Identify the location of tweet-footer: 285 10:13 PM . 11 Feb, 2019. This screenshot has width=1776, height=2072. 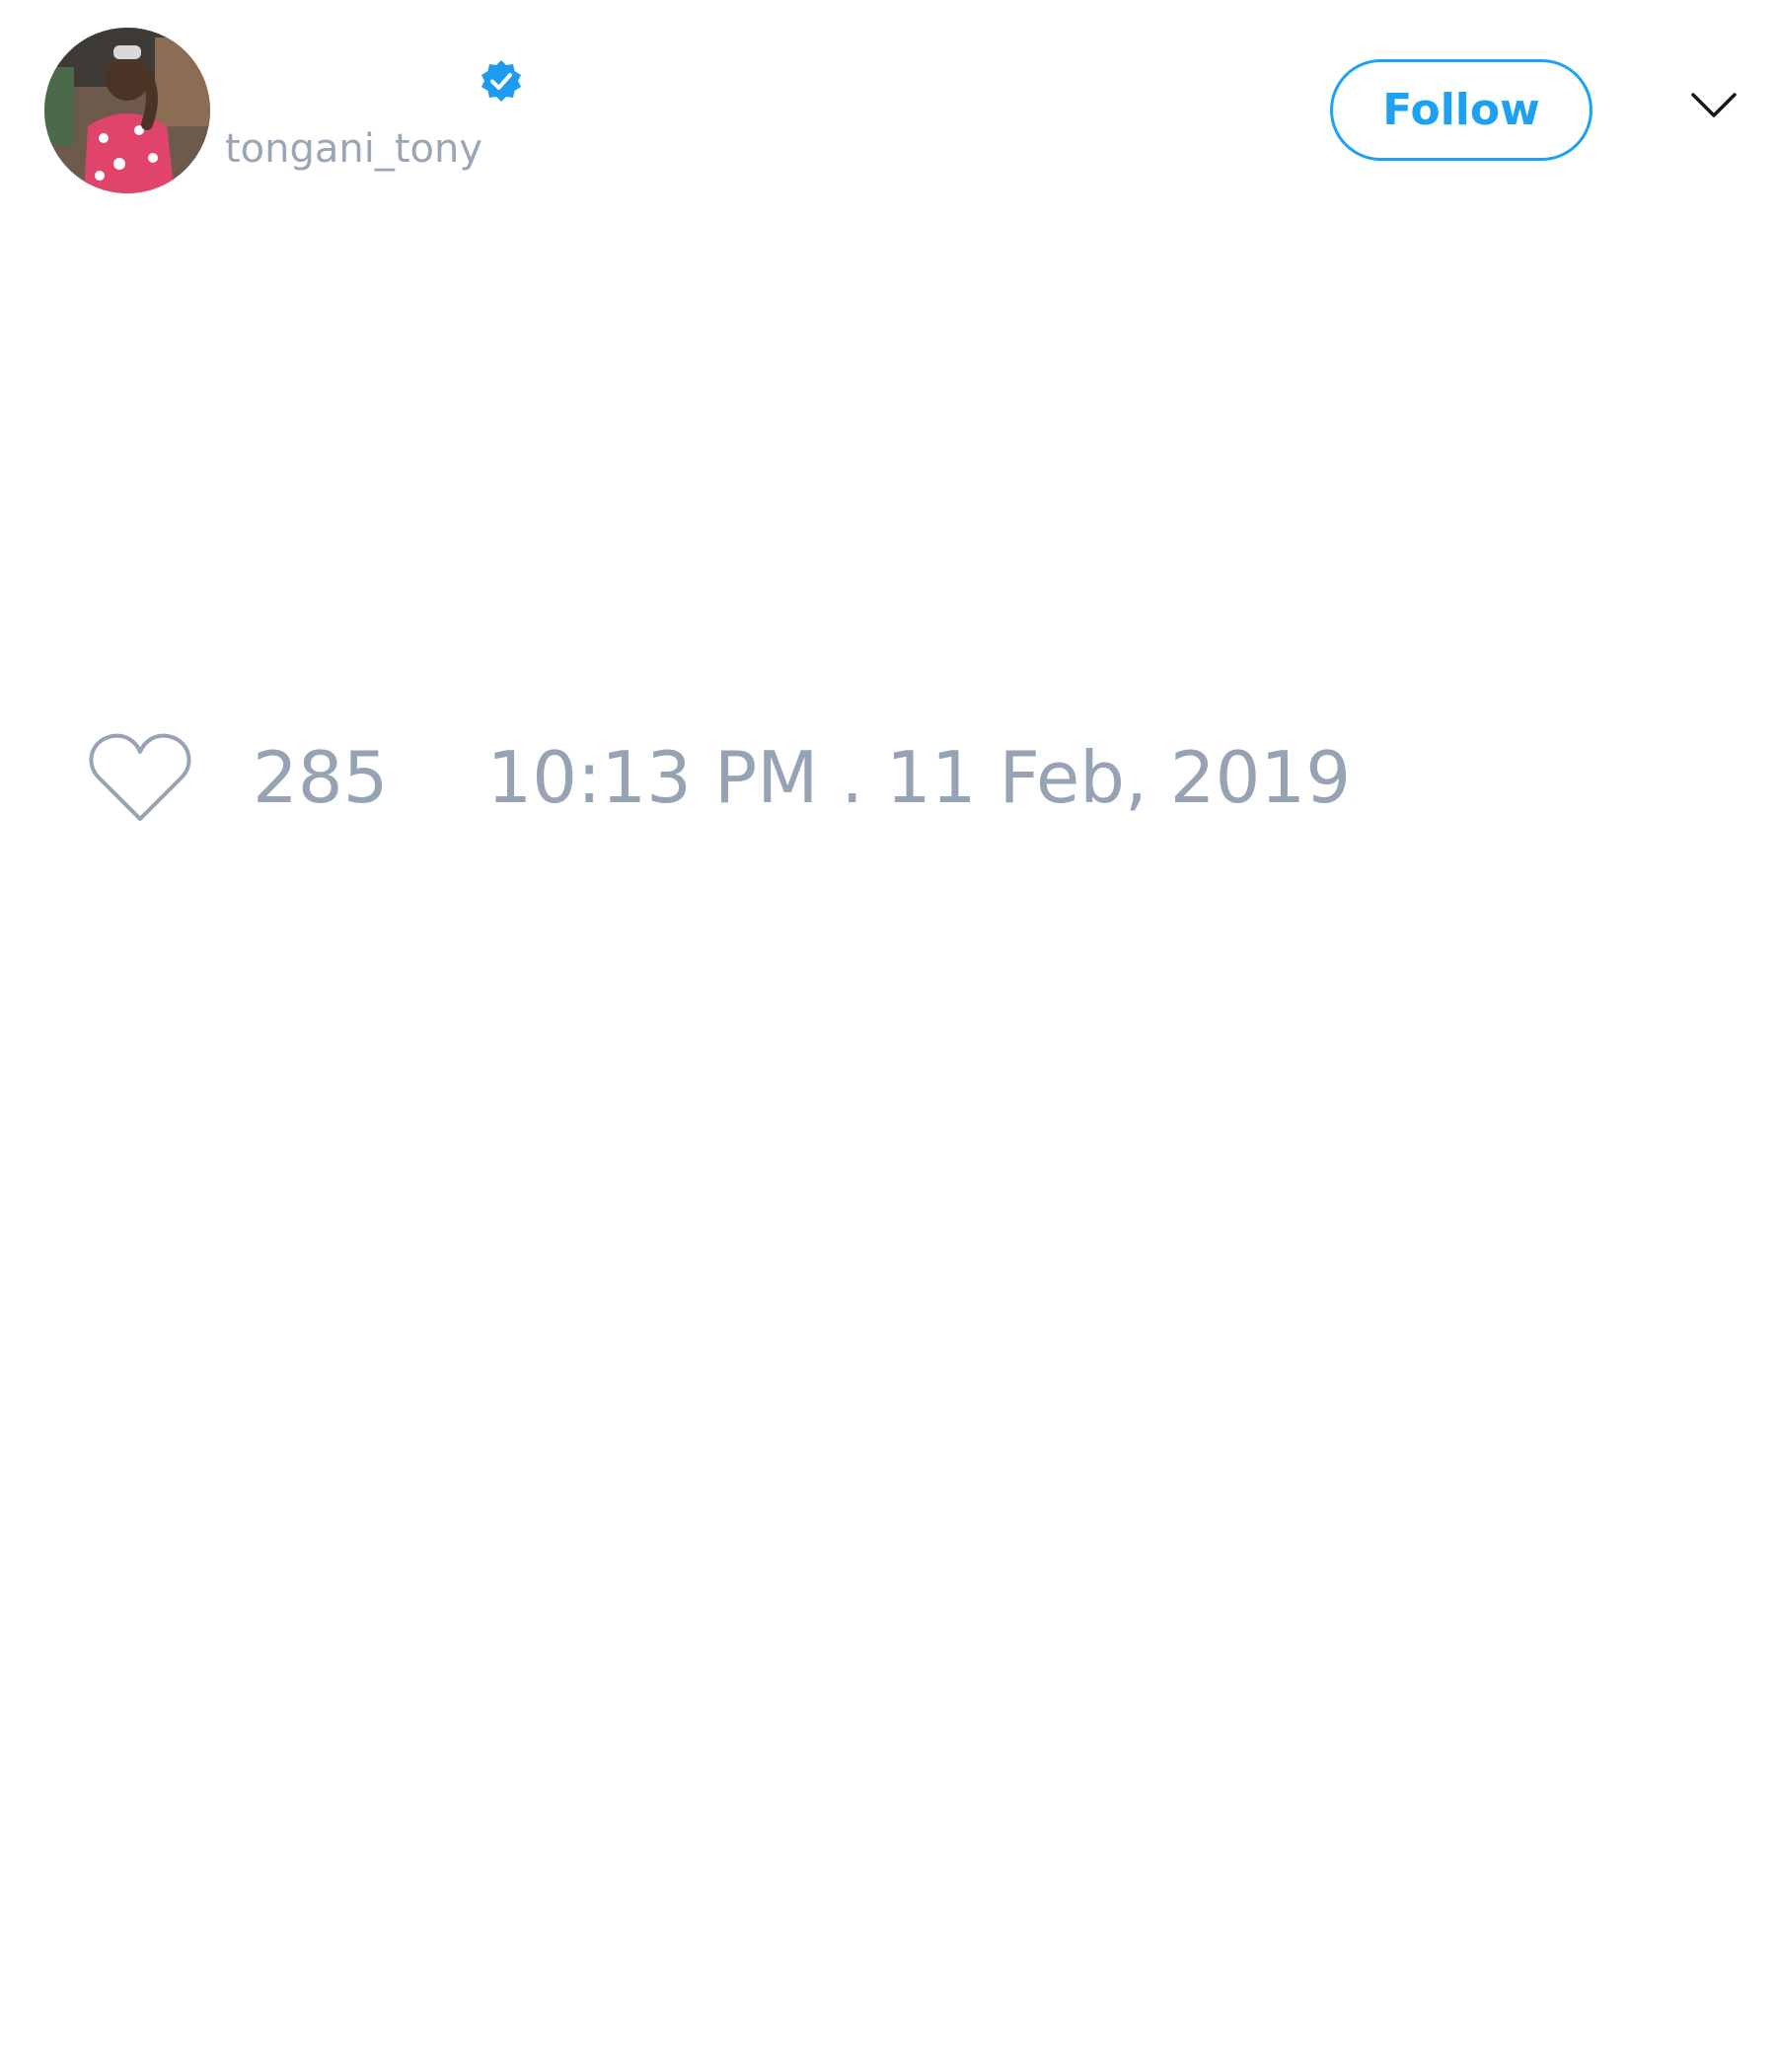
(720, 777).